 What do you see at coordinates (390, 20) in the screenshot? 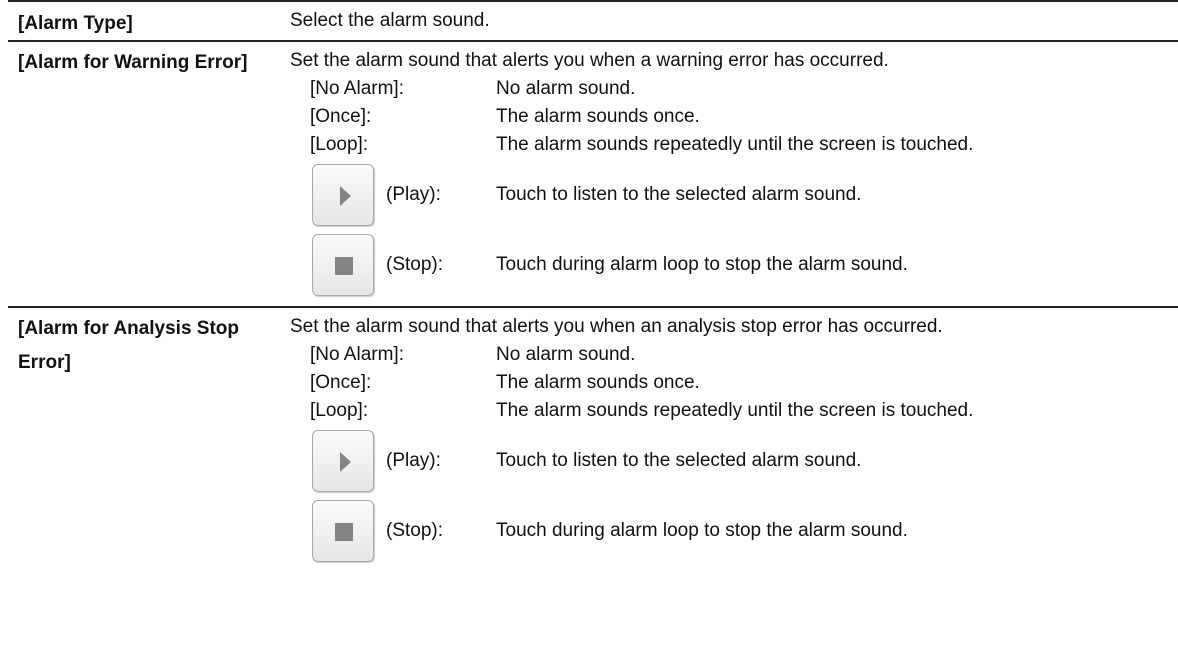
I see `description-alarm-type: Select the alarm sound.` at bounding box center [390, 20].